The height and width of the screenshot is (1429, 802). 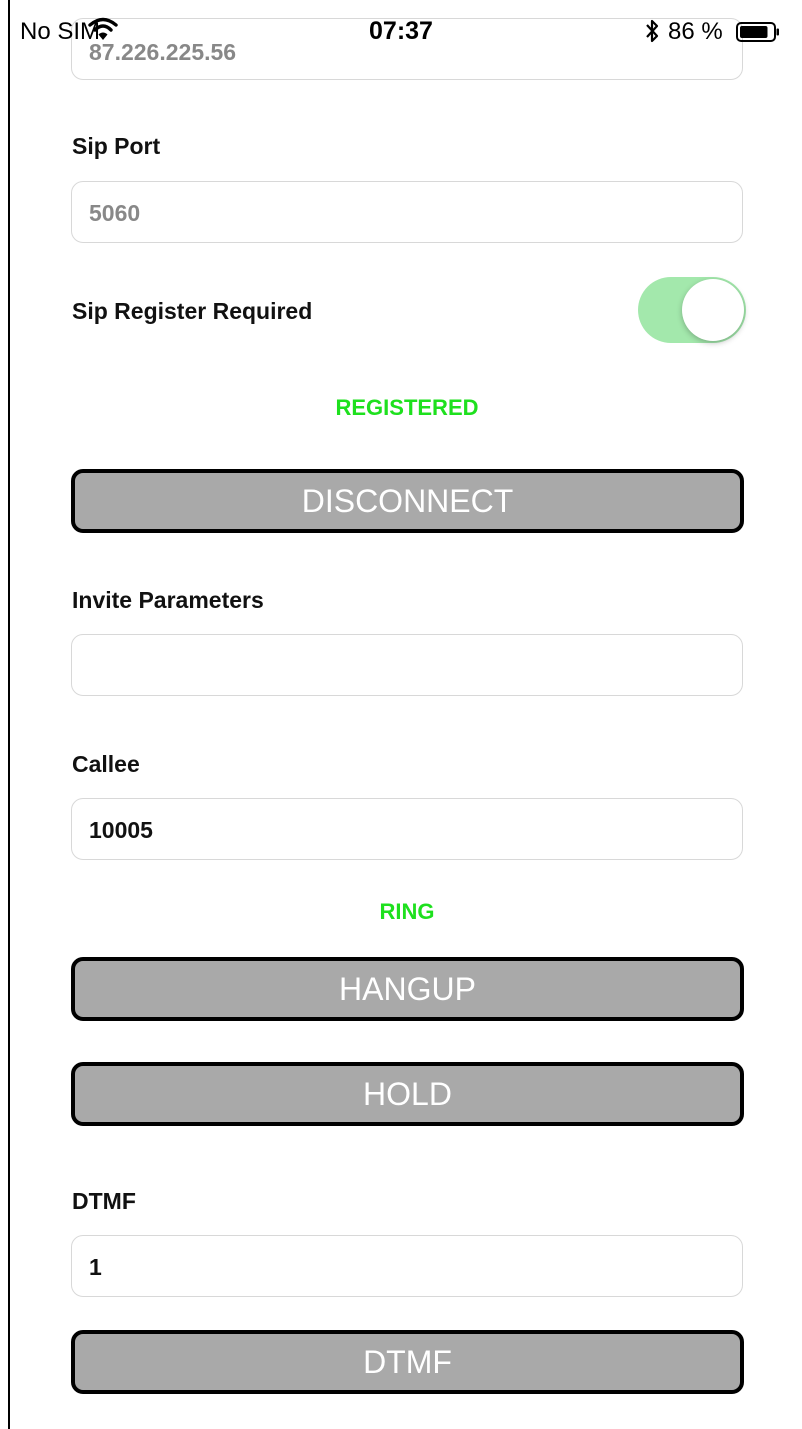 I want to click on toggle-knob, so click(x=713, y=310).